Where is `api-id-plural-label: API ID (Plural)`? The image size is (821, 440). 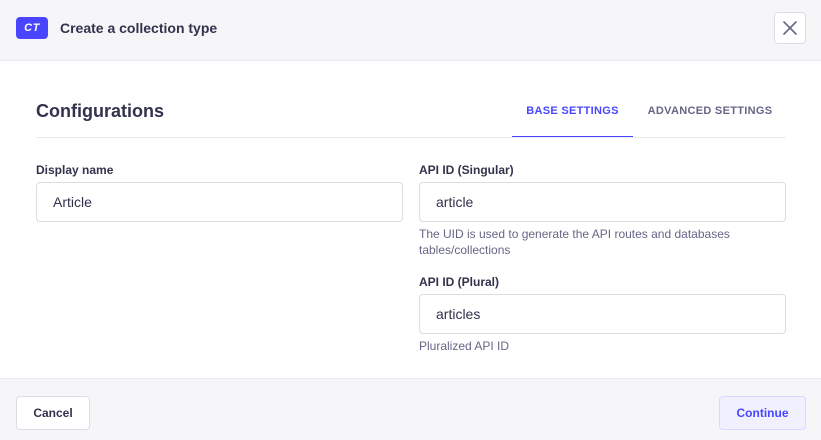
api-id-plural-label: API ID (Plural) is located at coordinates (459, 282).